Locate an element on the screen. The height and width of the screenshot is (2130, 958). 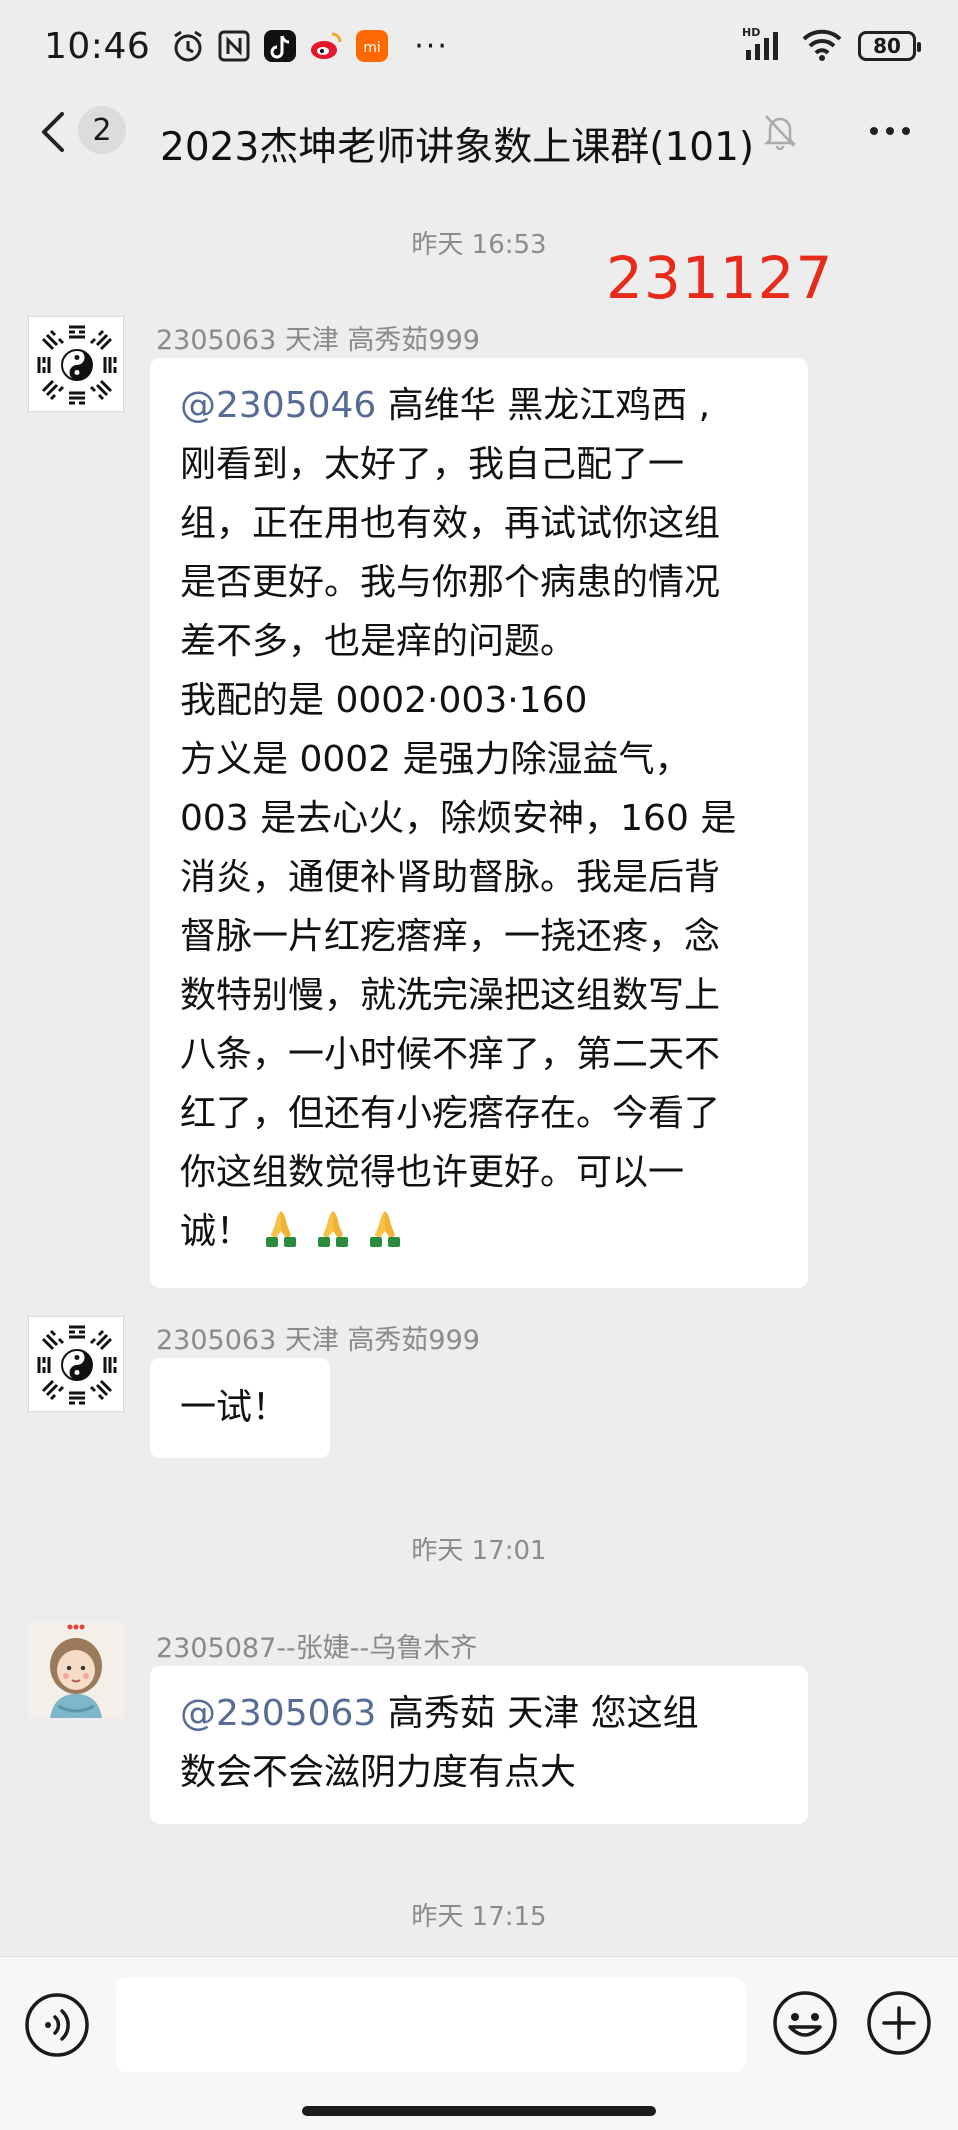
message-line: 一试！ is located at coordinates (234, 1407).